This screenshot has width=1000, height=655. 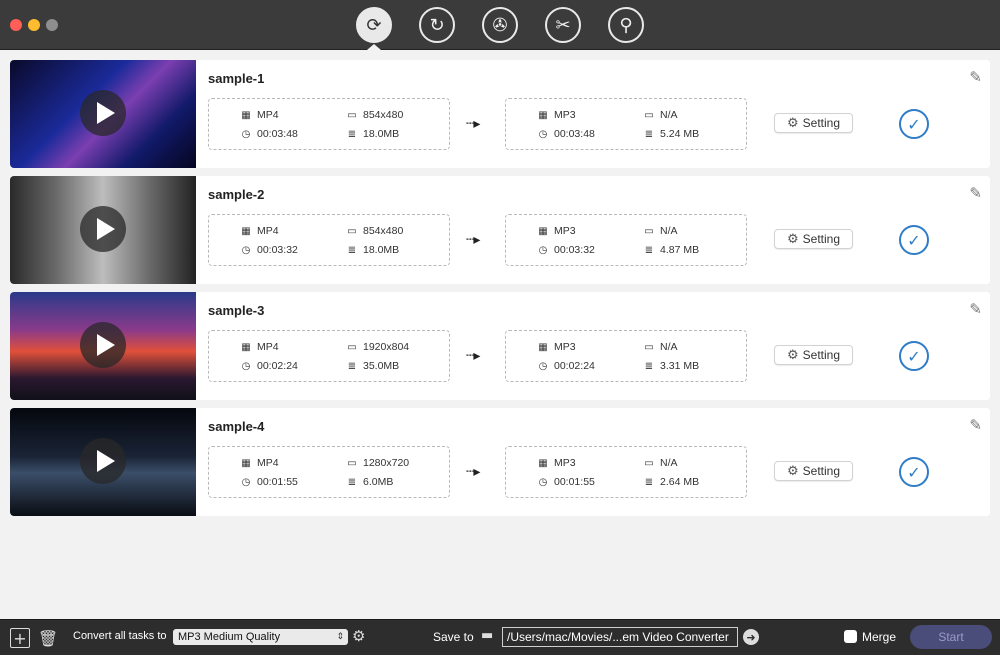 What do you see at coordinates (792, 239) in the screenshot?
I see `gear-icon: ⚙` at bounding box center [792, 239].